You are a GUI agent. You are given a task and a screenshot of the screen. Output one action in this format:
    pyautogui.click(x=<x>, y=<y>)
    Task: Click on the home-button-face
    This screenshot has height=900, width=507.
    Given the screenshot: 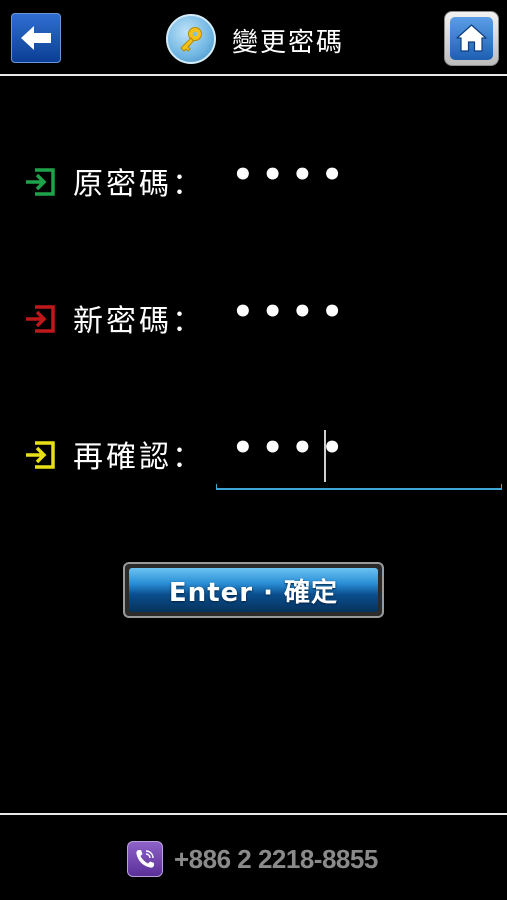 What is the action you would take?
    pyautogui.click(x=471, y=38)
    